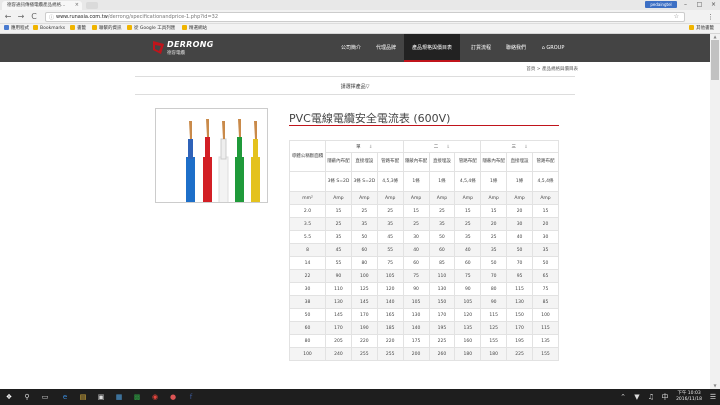  What do you see at coordinates (307, 315) in the screenshot?
I see `size-cell: 50` at bounding box center [307, 315].